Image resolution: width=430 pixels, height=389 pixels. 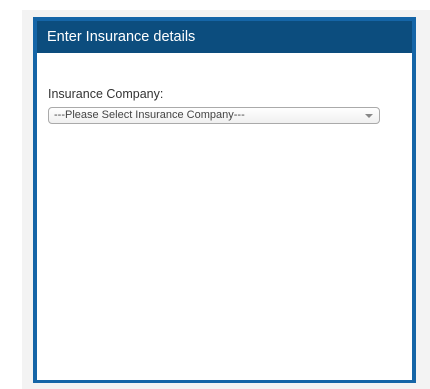 I want to click on insurance-company-label: Insurance Company:, so click(x=106, y=94).